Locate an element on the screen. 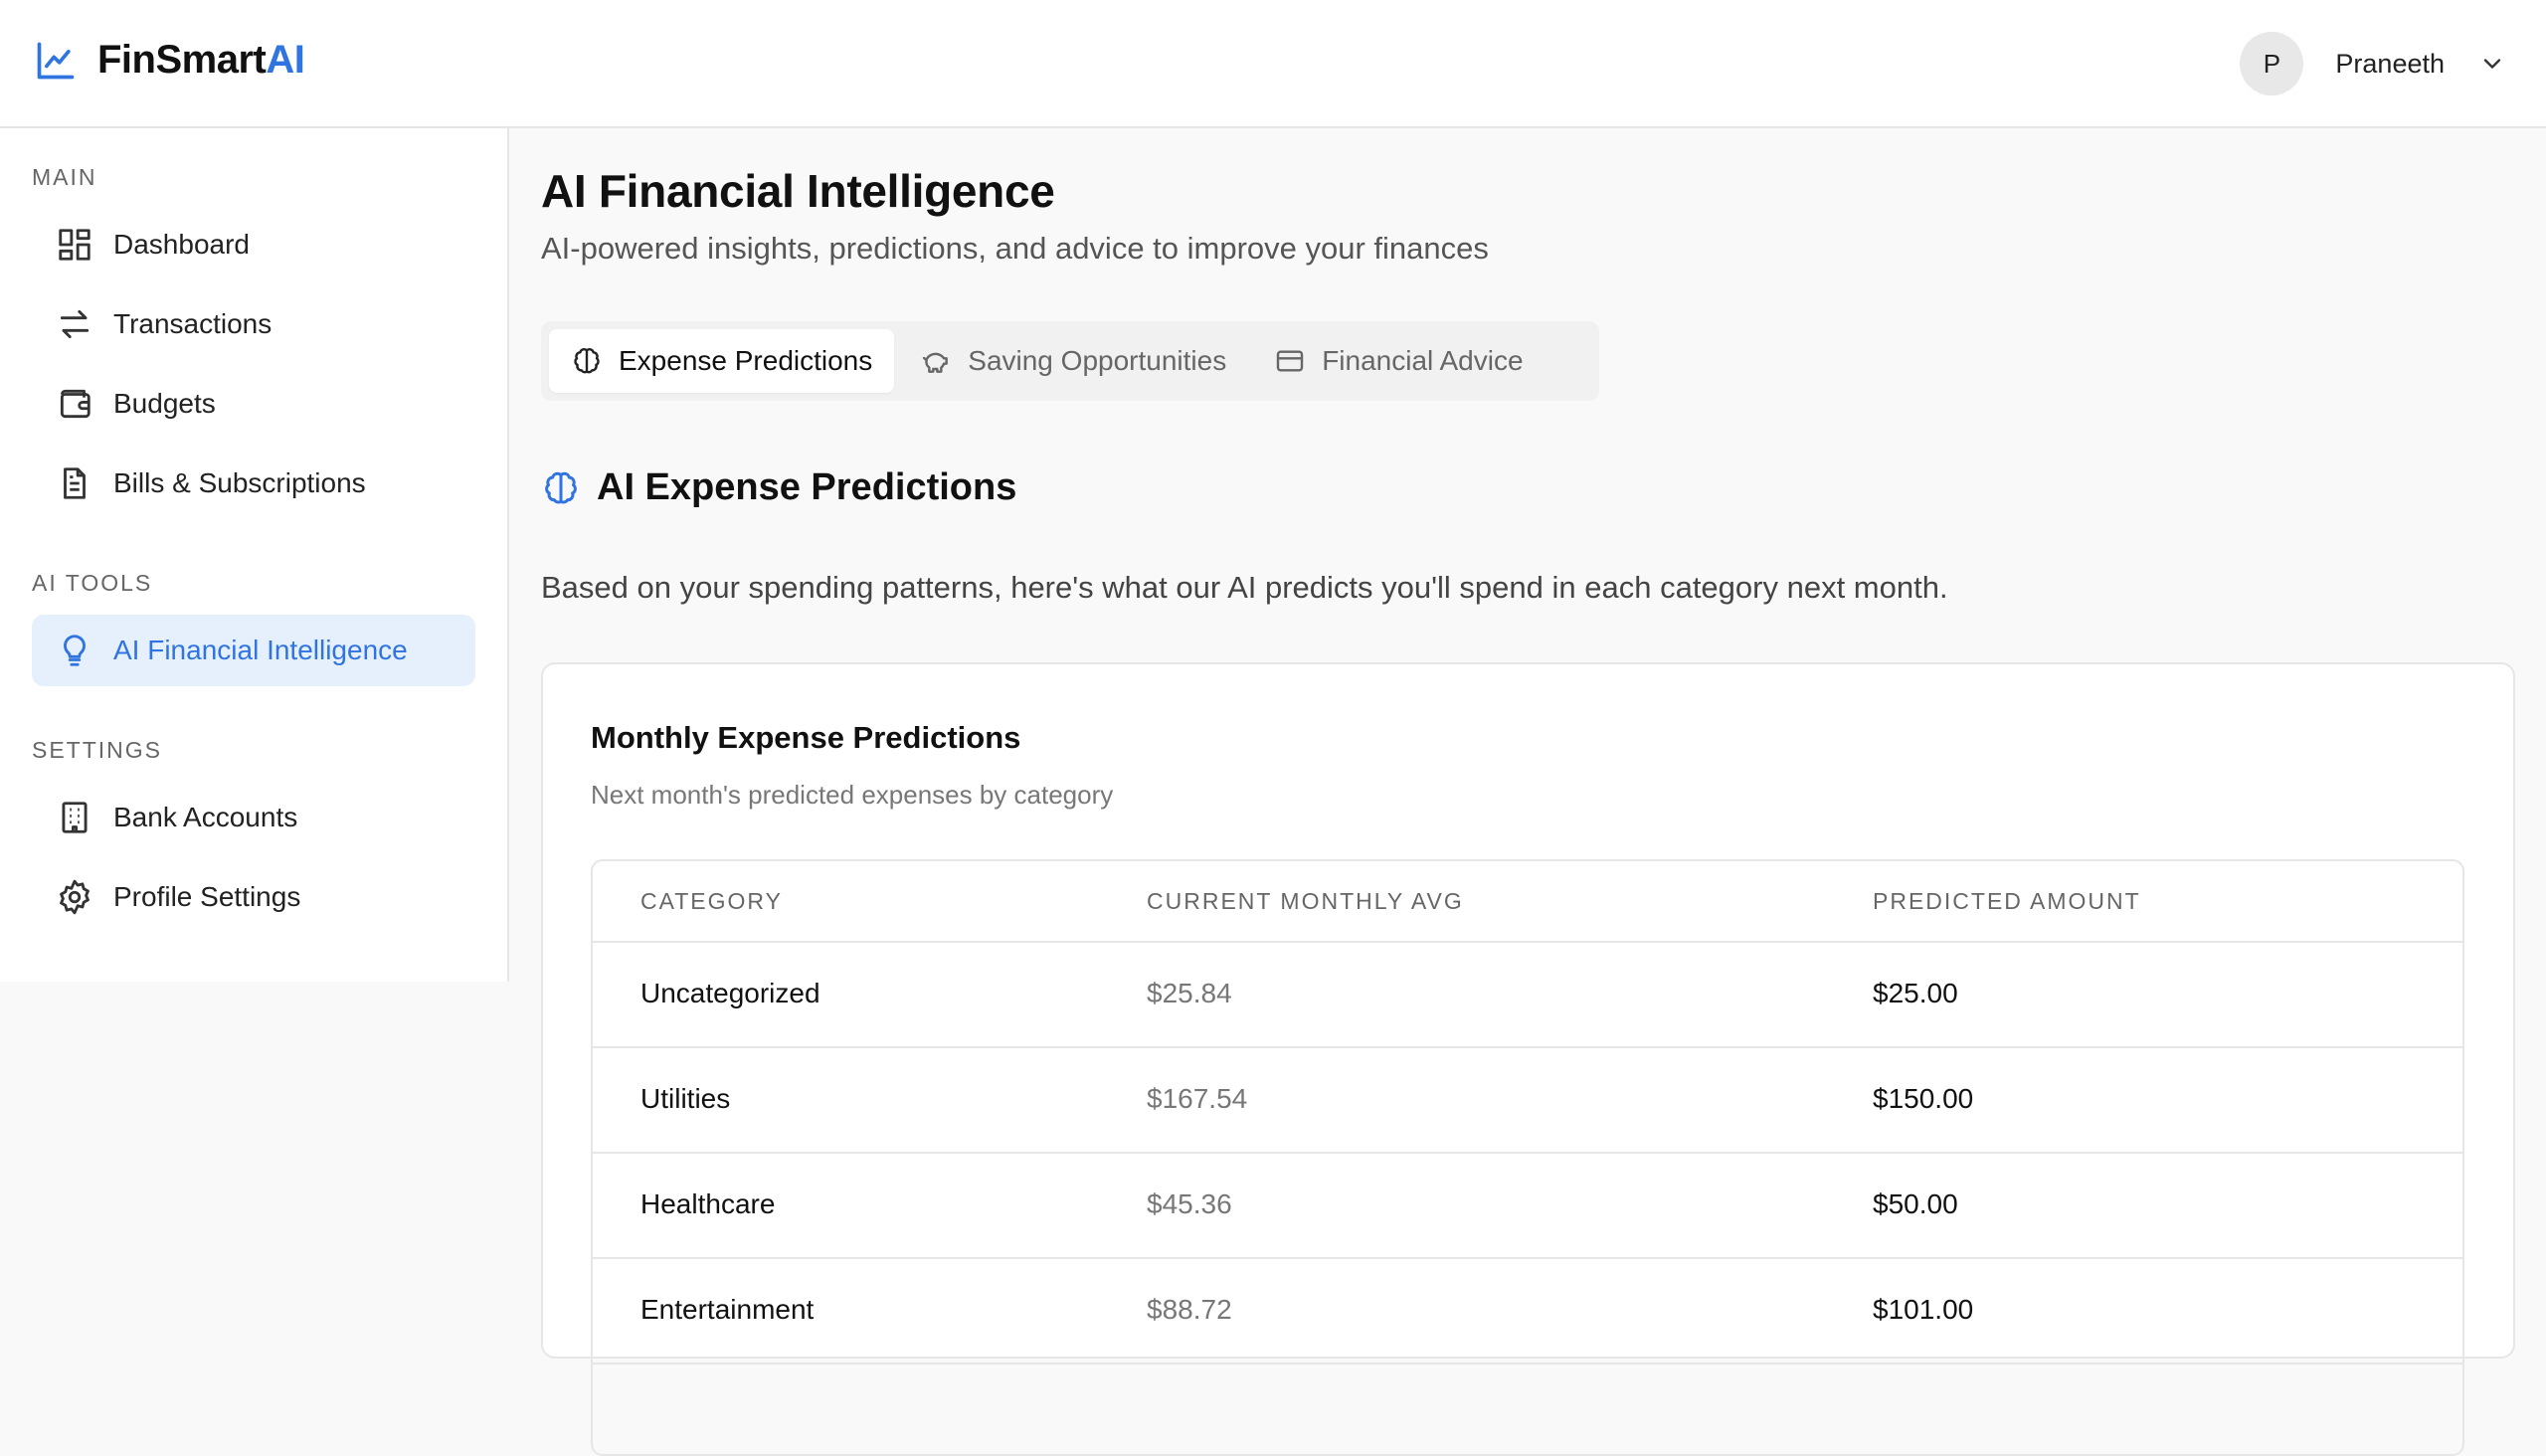  column-header-predicted: PREDICTED AMOUNT is located at coordinates (2007, 901).